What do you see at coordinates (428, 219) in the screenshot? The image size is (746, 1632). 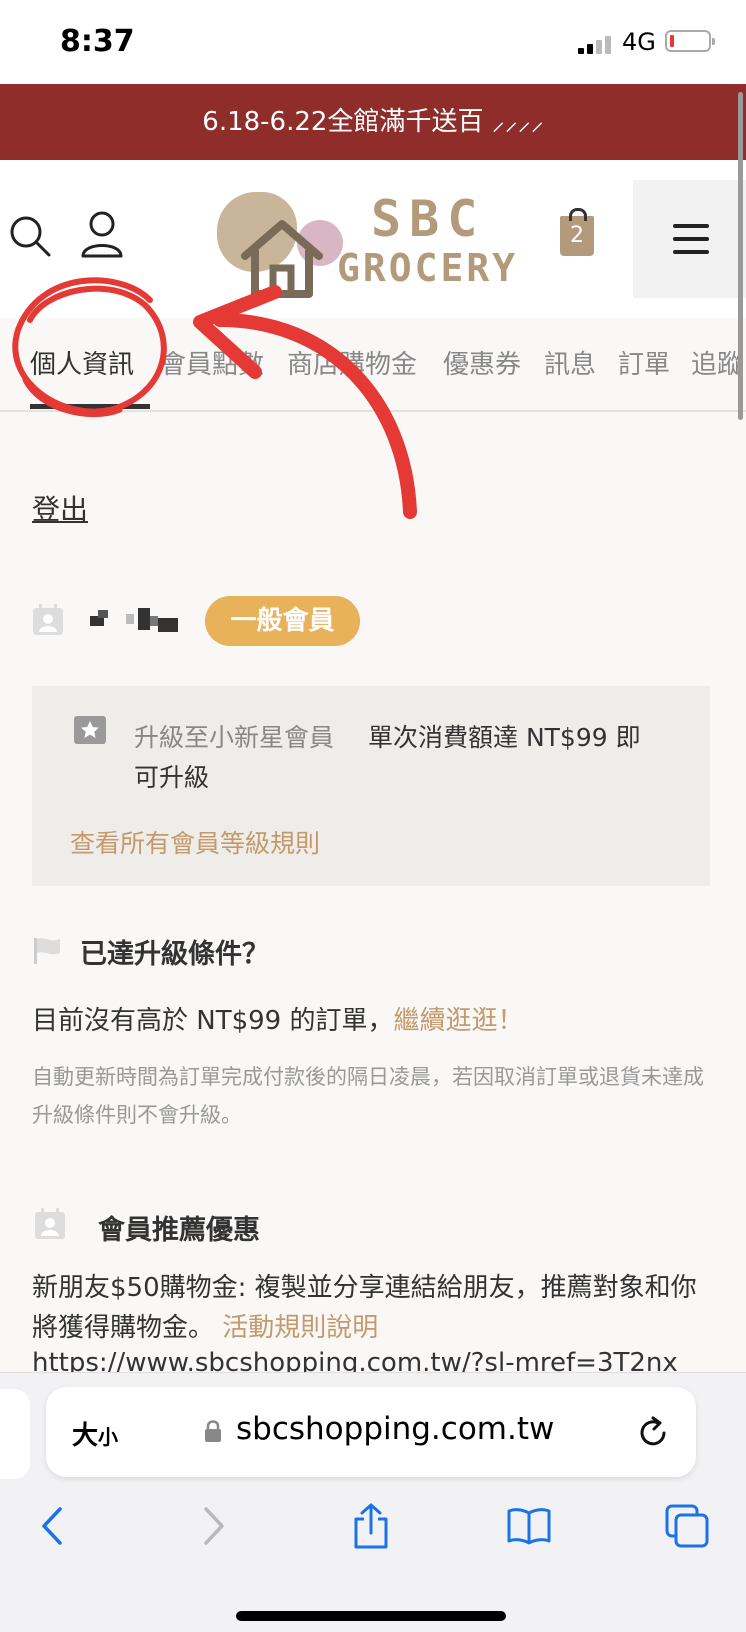 I see `brand-name-line1: SBC` at bounding box center [428, 219].